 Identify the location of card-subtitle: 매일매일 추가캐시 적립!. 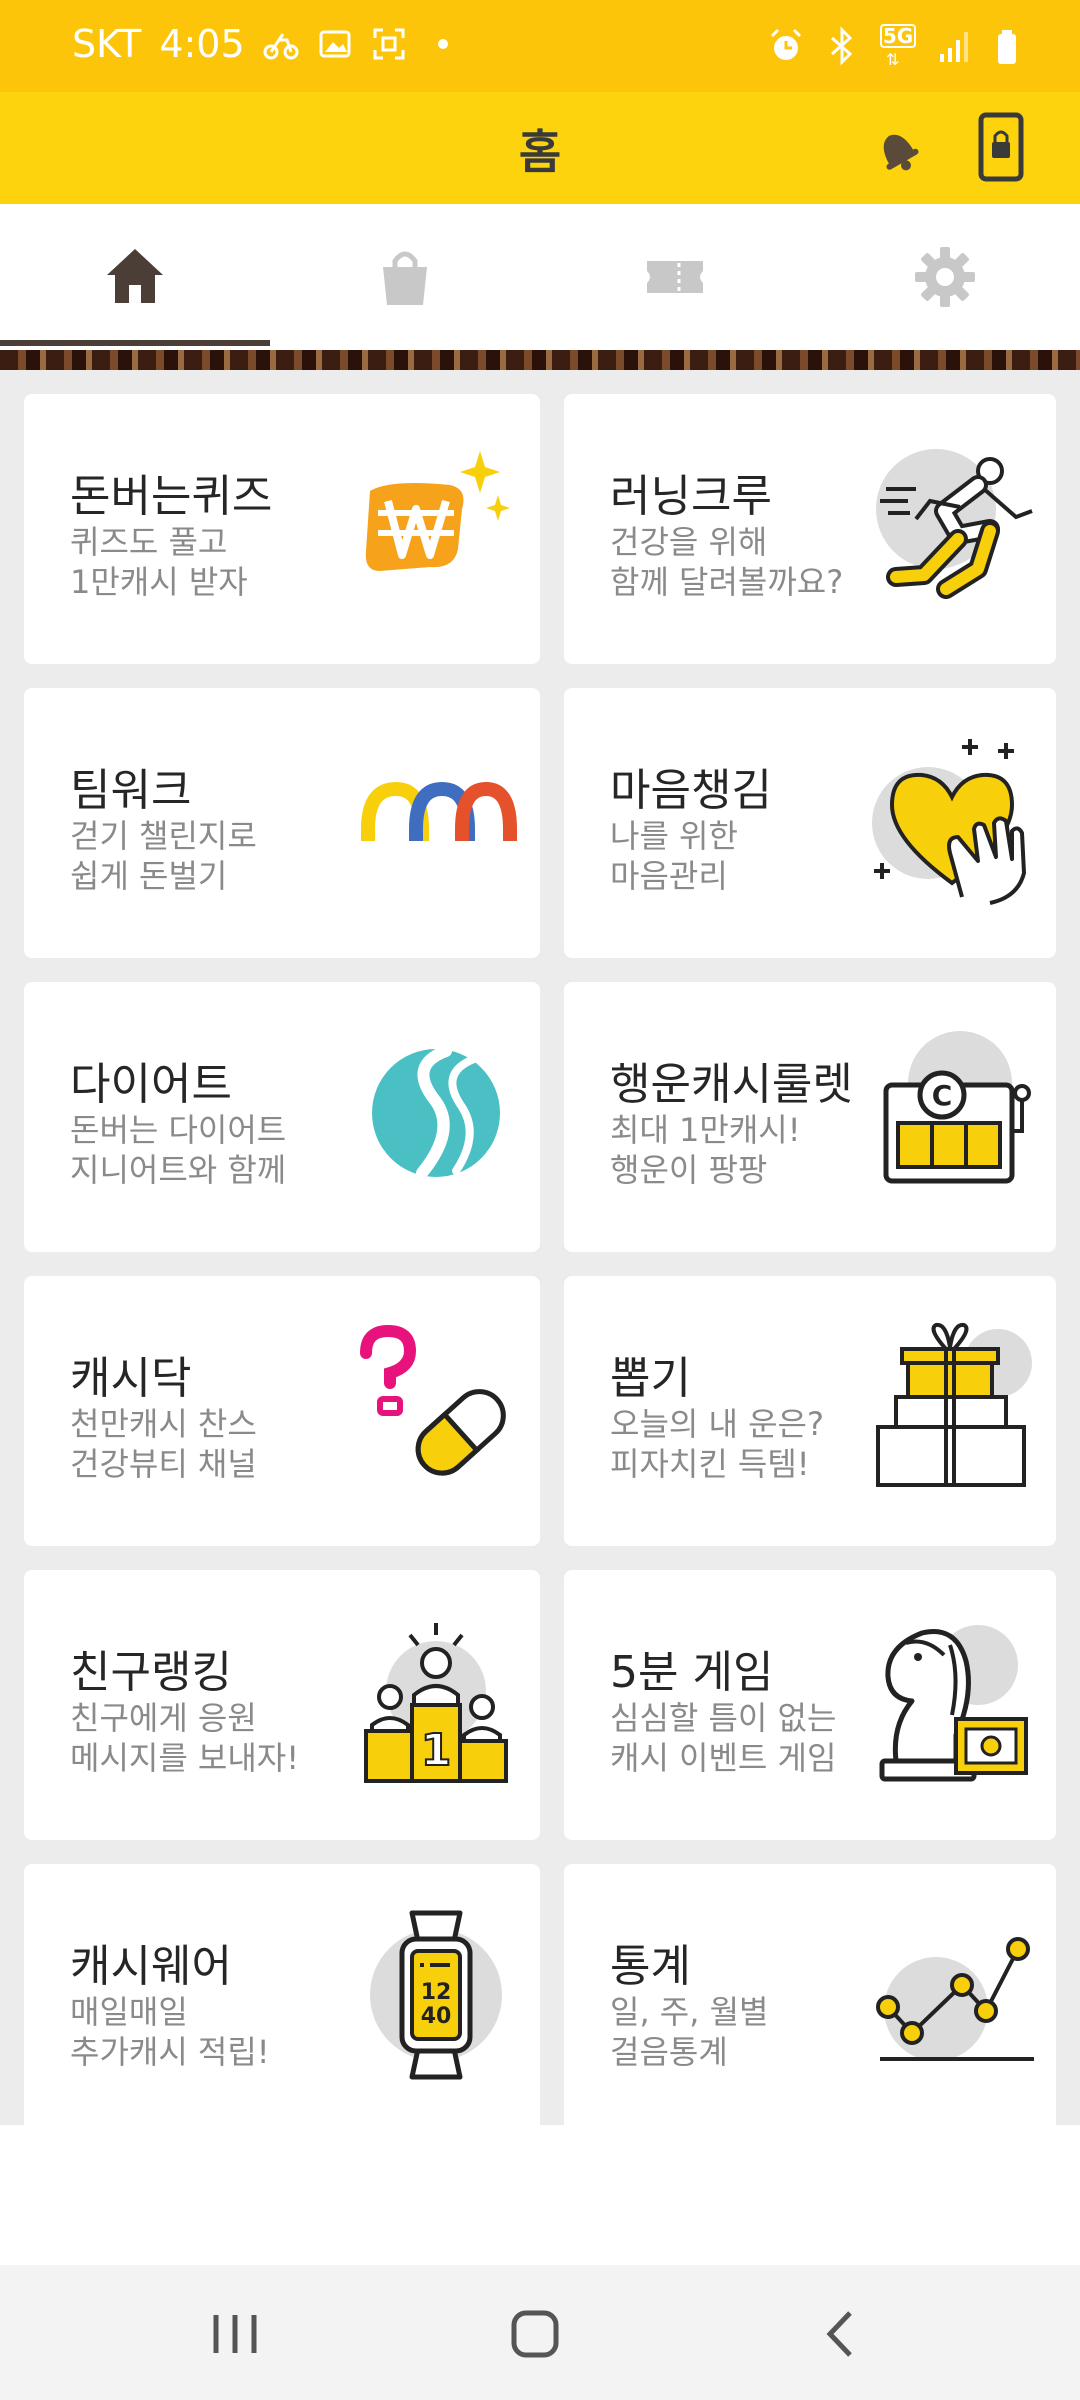
(170, 2032).